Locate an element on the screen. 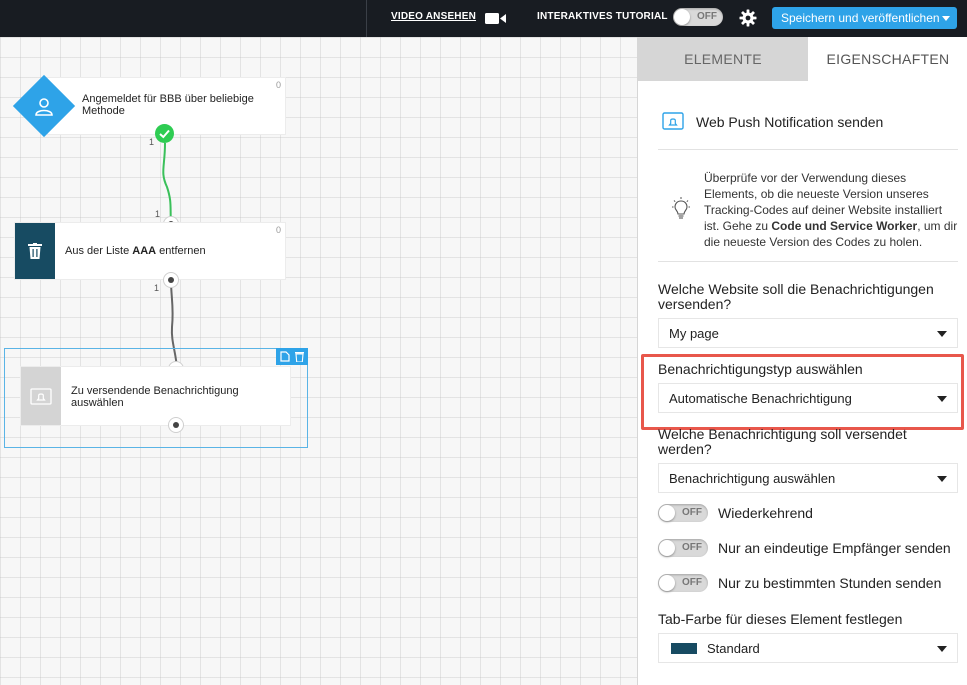 Image resolution: width=967 pixels, height=685 pixels. notification-select-value: Benachrichtigung auswählen is located at coordinates (752, 478).